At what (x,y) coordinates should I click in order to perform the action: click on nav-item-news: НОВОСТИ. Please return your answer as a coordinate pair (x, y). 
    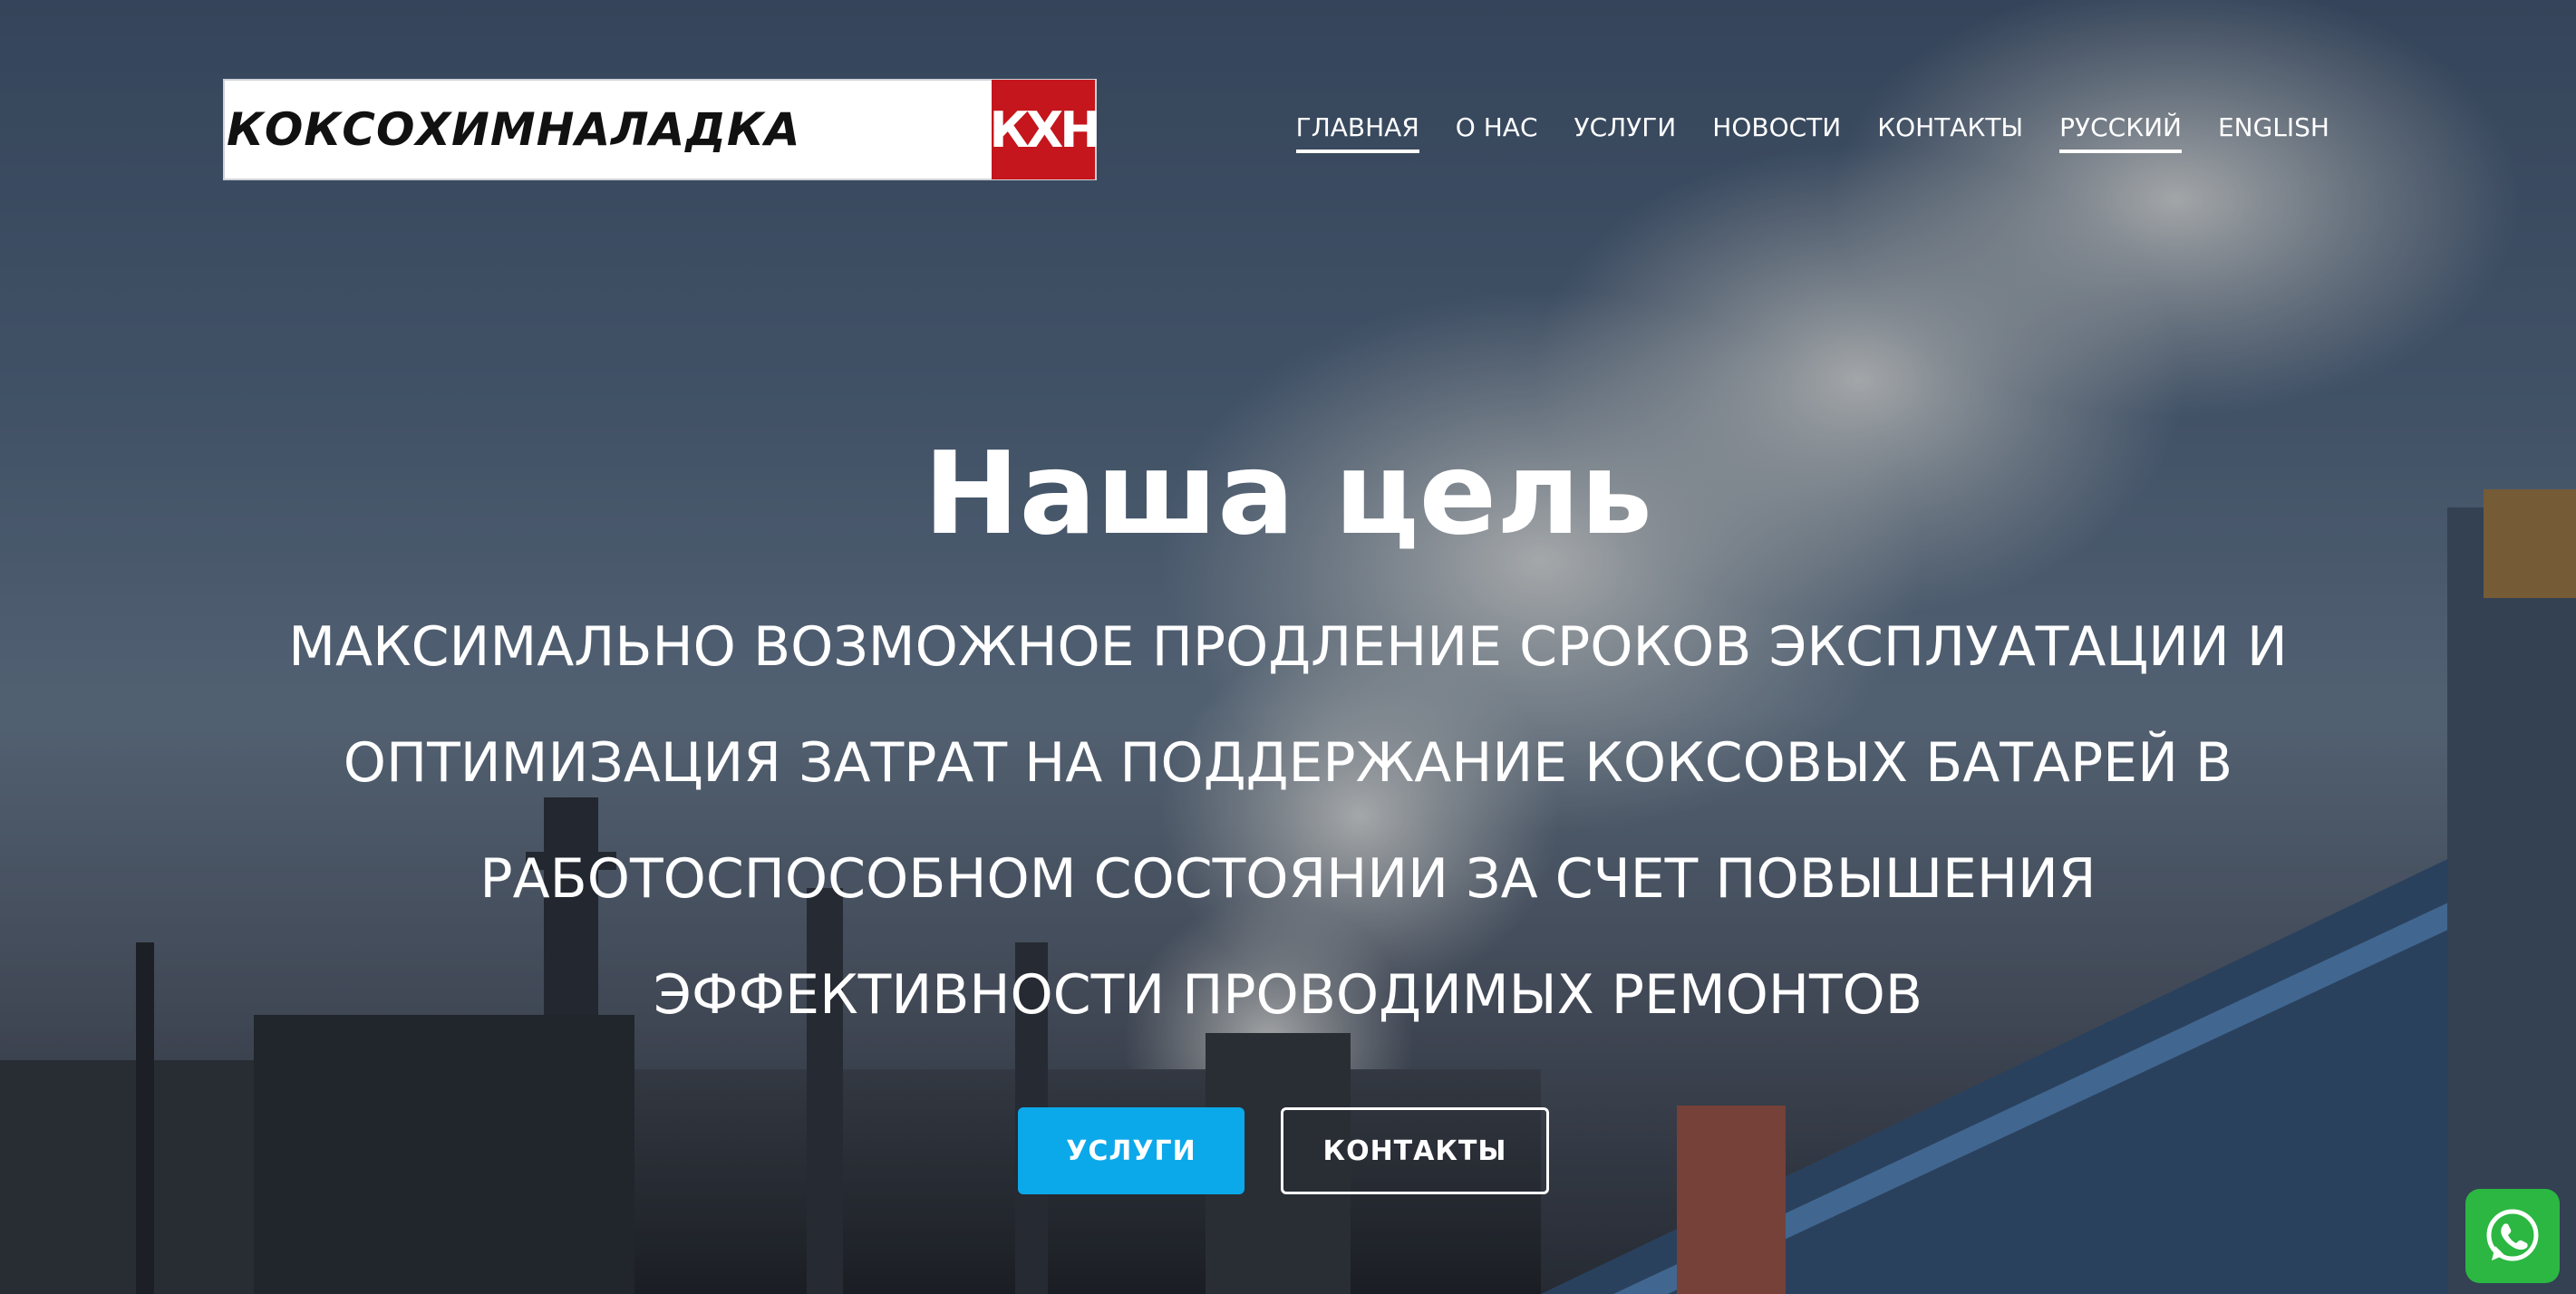
    Looking at the image, I should click on (1776, 132).